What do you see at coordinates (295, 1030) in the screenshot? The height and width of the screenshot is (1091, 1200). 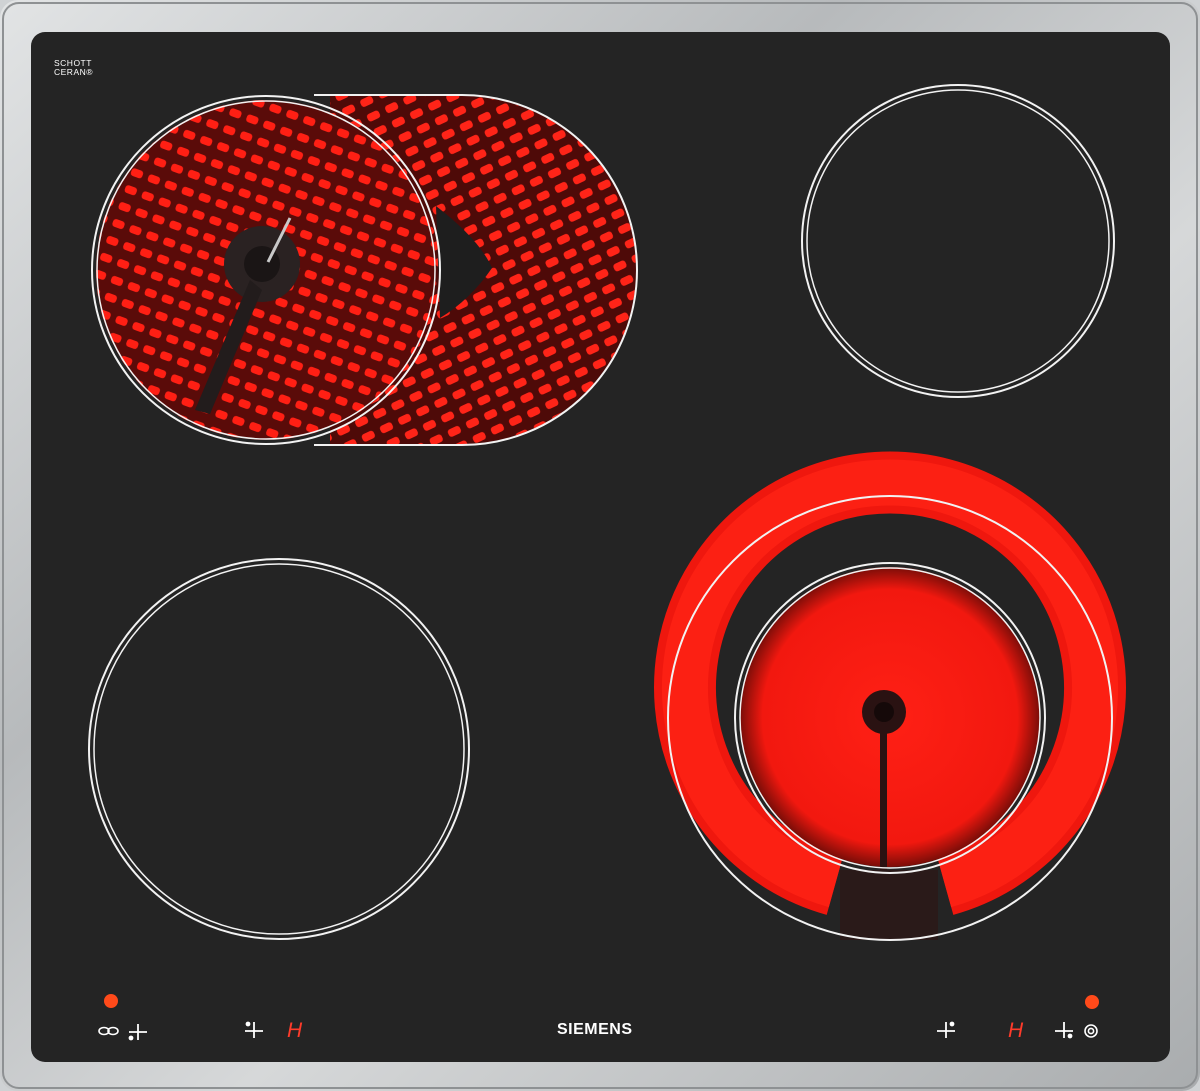 I see `residual-heat-indicator-left: H` at bounding box center [295, 1030].